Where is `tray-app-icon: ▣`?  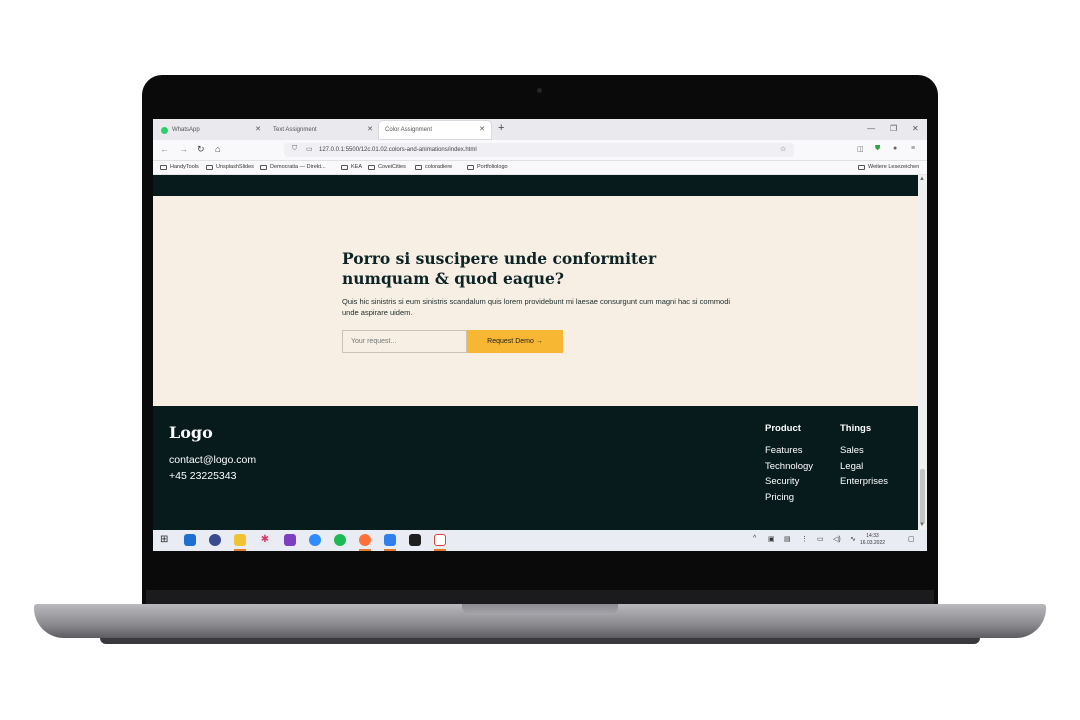 tray-app-icon: ▣ is located at coordinates (771, 539).